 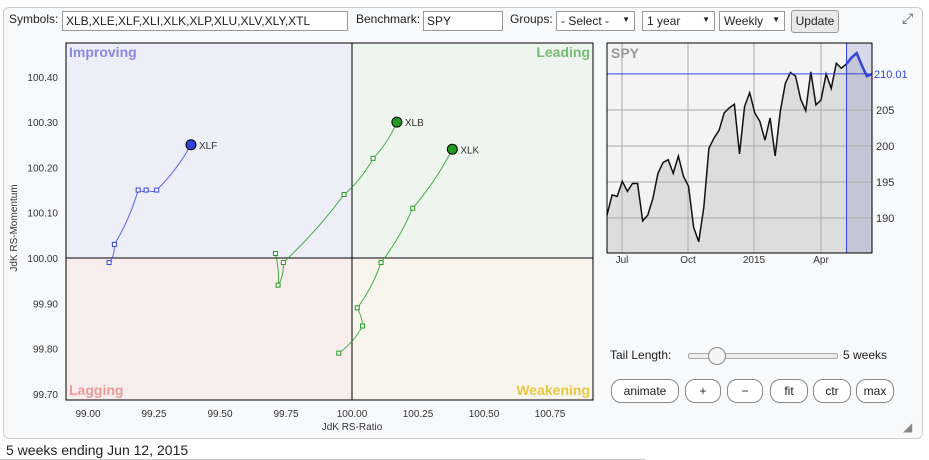 I want to click on tail-length-value: 5 weeks, so click(x=865, y=355).